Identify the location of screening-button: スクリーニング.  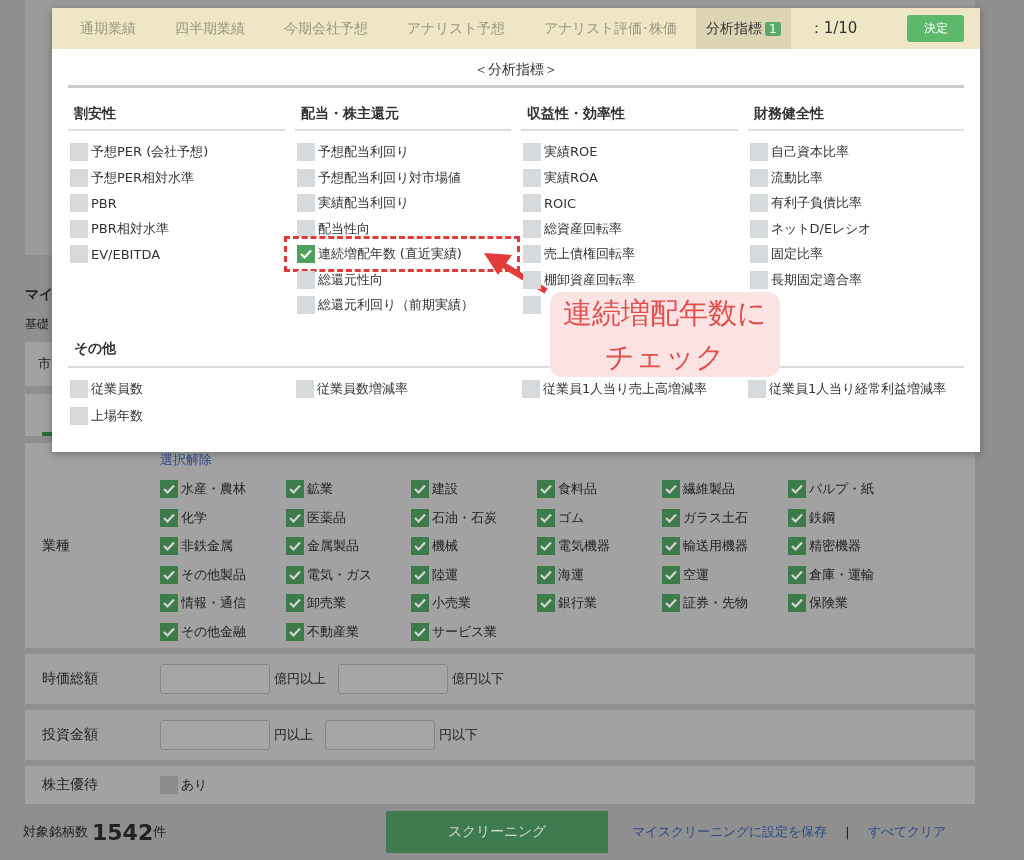
(497, 832).